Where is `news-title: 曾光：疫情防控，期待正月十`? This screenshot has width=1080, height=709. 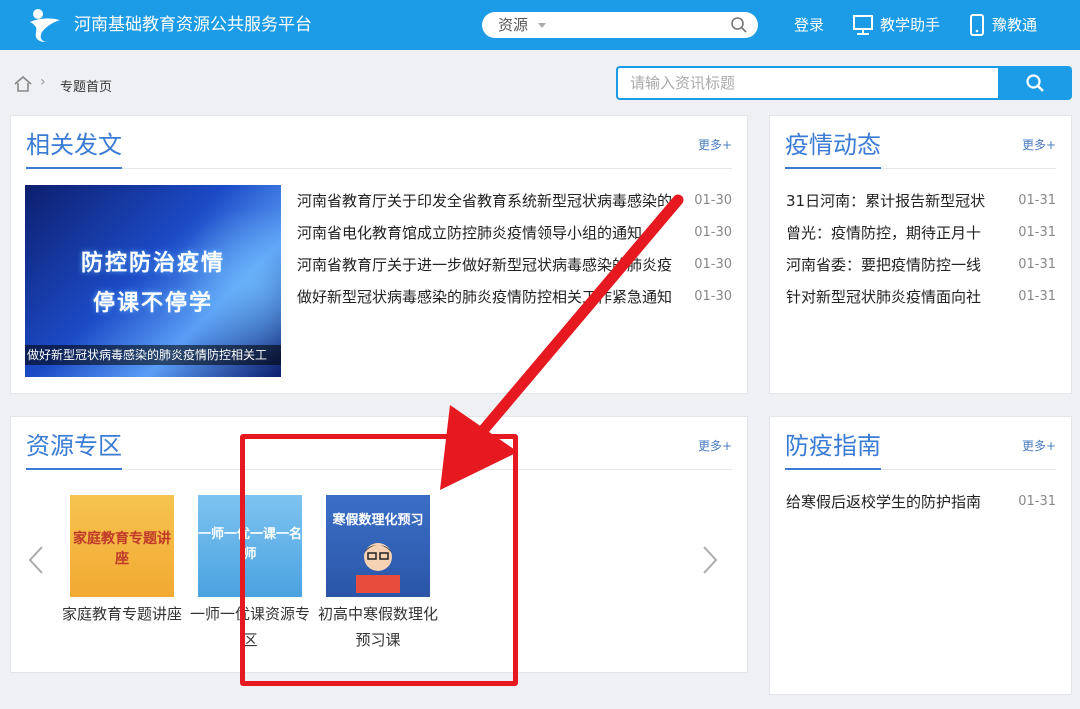 news-title: 曾光：疫情防控，期待正月十 is located at coordinates (891, 233).